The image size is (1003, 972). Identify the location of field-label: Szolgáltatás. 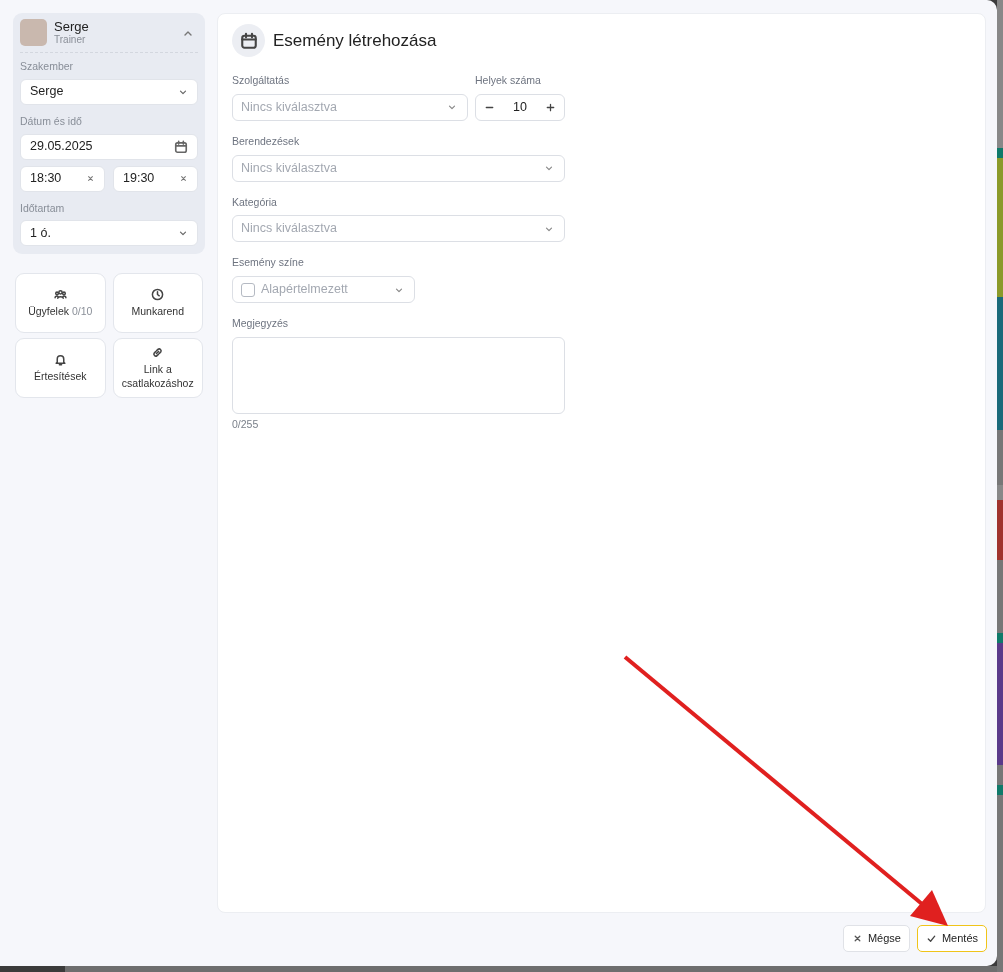
(261, 80).